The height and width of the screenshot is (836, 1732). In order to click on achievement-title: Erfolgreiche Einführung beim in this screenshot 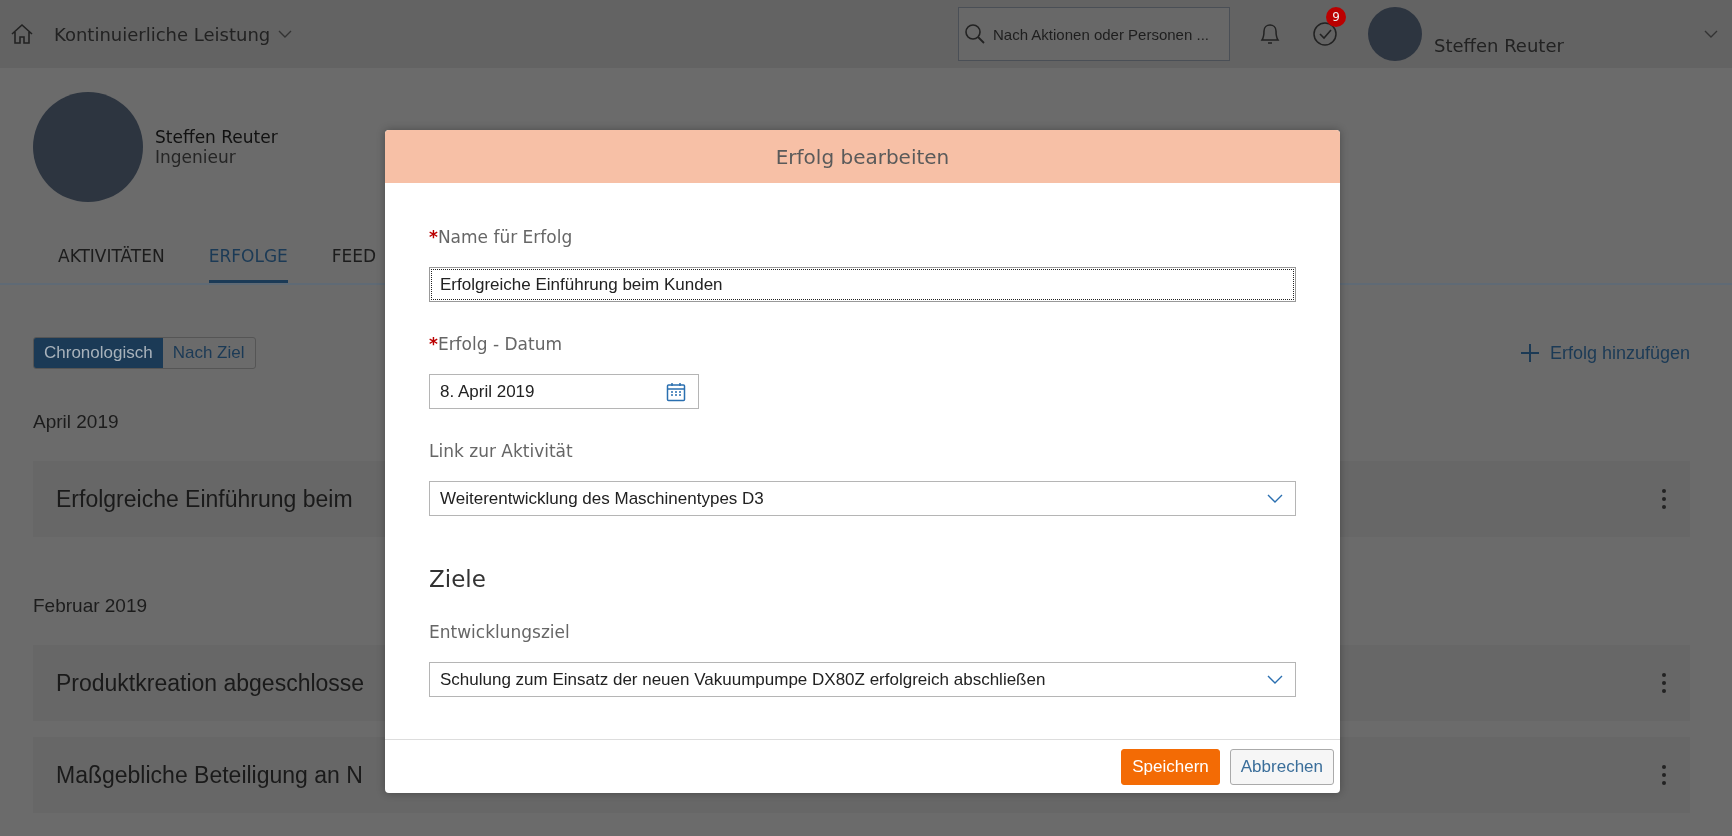, I will do `click(204, 499)`.